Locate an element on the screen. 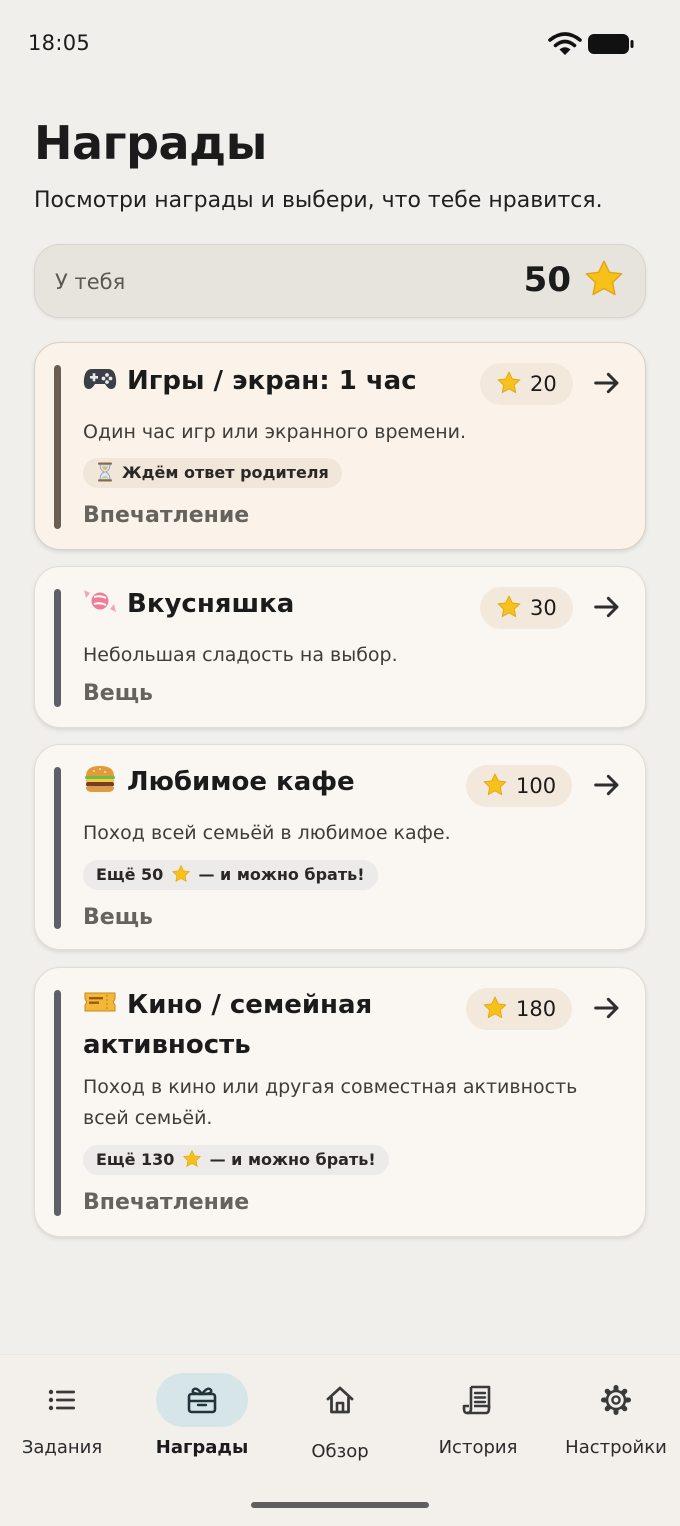  list-icon is located at coordinates (61, 1400).